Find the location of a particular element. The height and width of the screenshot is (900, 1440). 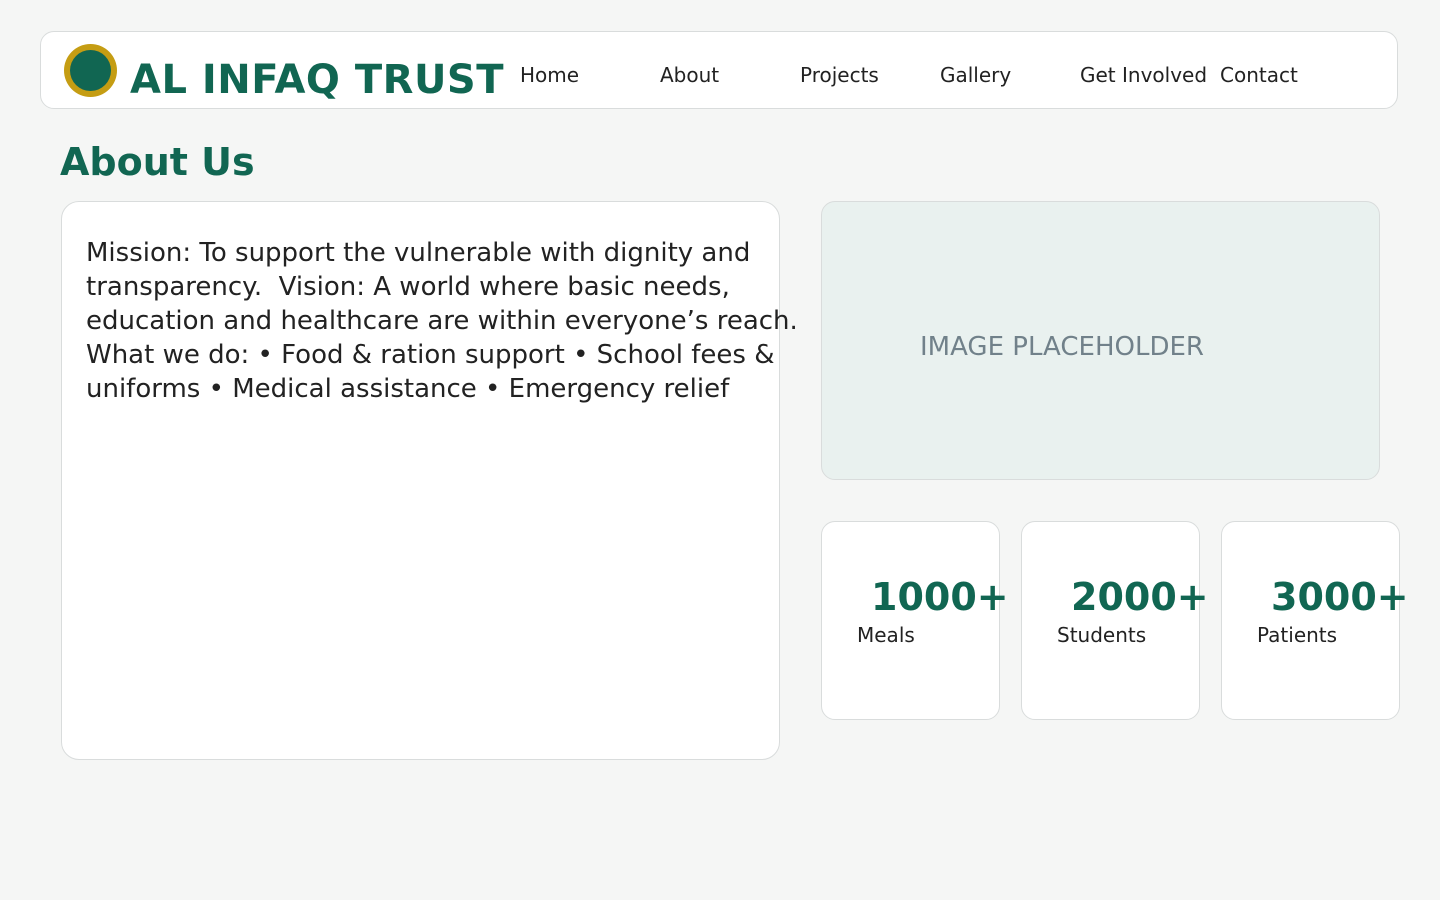

image-placeholder-label: IMAGE PLACEHOLDER is located at coordinates (1062, 347).